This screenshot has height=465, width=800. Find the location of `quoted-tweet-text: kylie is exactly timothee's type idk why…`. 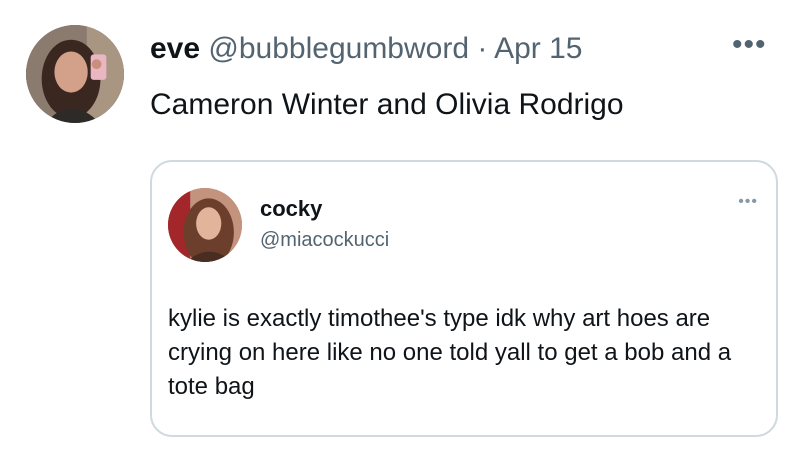

quoted-tweet-text: kylie is exactly timothee's type idk why… is located at coordinates (450, 352).